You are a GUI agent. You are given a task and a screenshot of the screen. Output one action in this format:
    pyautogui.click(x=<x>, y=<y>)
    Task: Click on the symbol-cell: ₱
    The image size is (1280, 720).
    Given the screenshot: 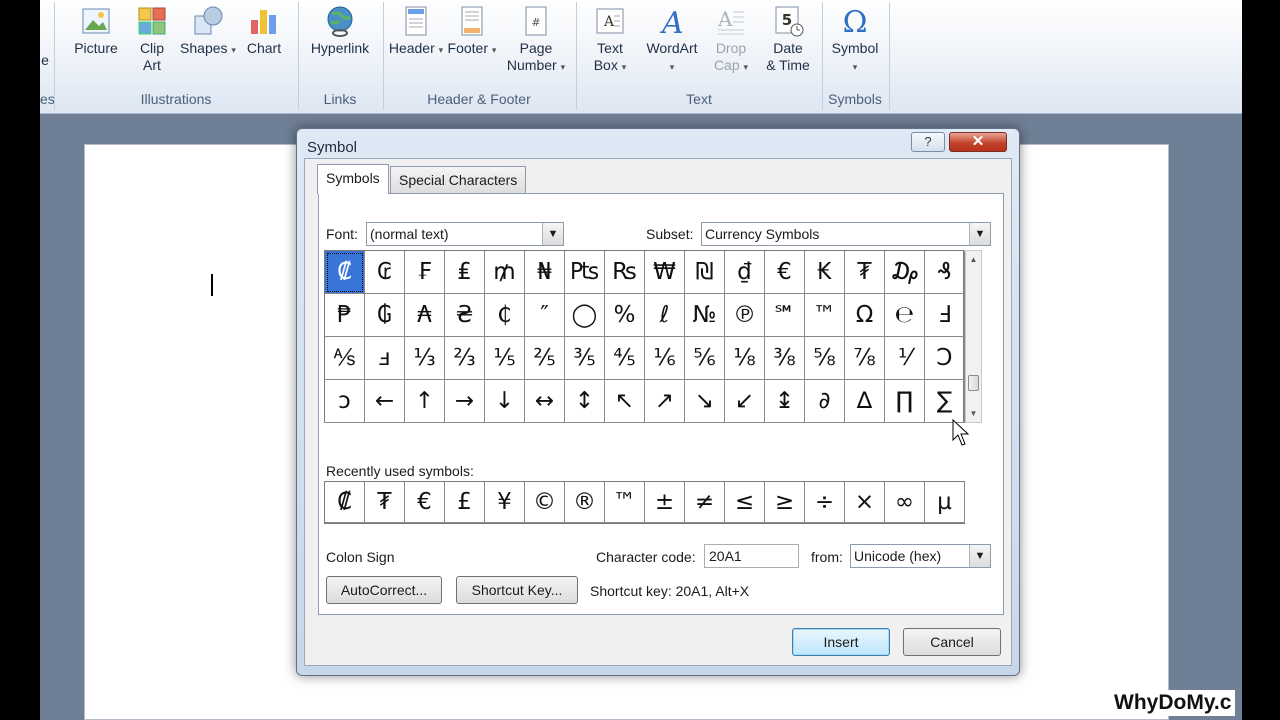 What is the action you would take?
    pyautogui.click(x=345, y=315)
    